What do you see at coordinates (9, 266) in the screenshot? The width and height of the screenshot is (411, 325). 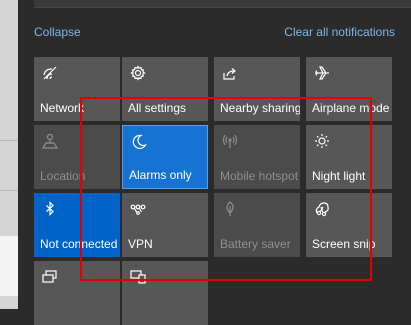 I see `background-window-panel` at bounding box center [9, 266].